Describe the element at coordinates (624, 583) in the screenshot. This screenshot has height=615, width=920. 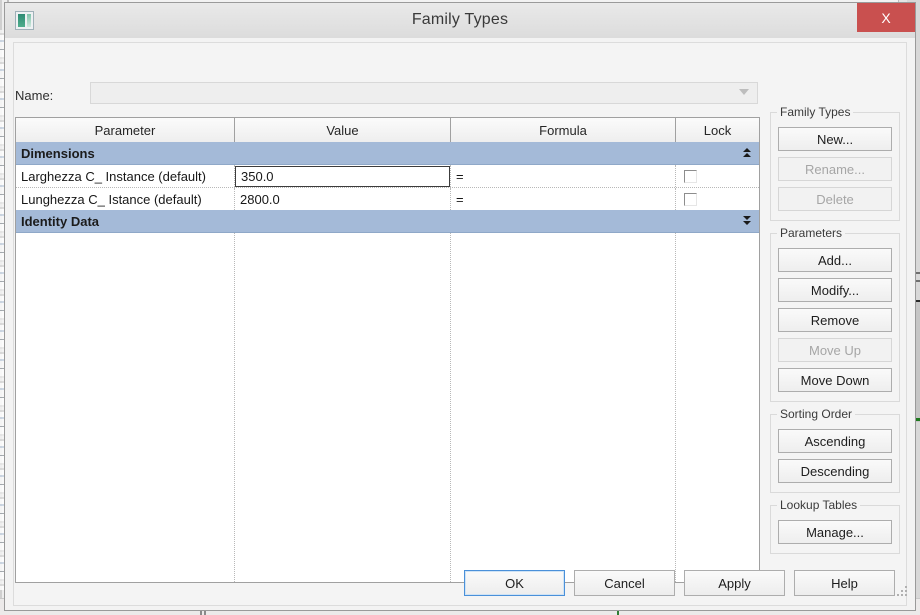
I see `cancel-button: Cancel` at that location.